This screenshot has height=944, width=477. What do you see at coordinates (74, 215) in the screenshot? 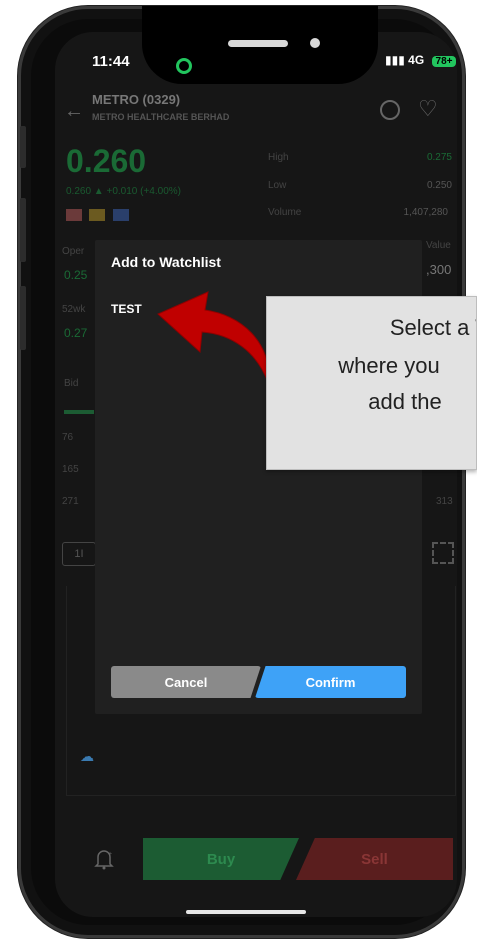
I see `flag-icon` at bounding box center [74, 215].